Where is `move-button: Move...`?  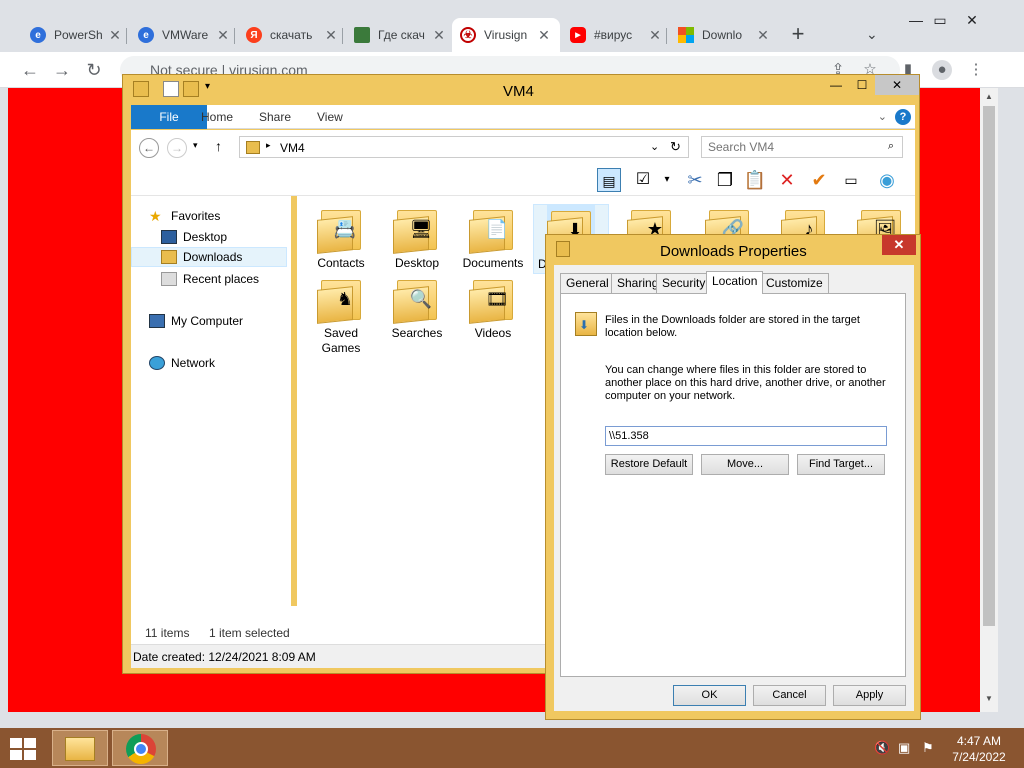 move-button: Move... is located at coordinates (745, 464).